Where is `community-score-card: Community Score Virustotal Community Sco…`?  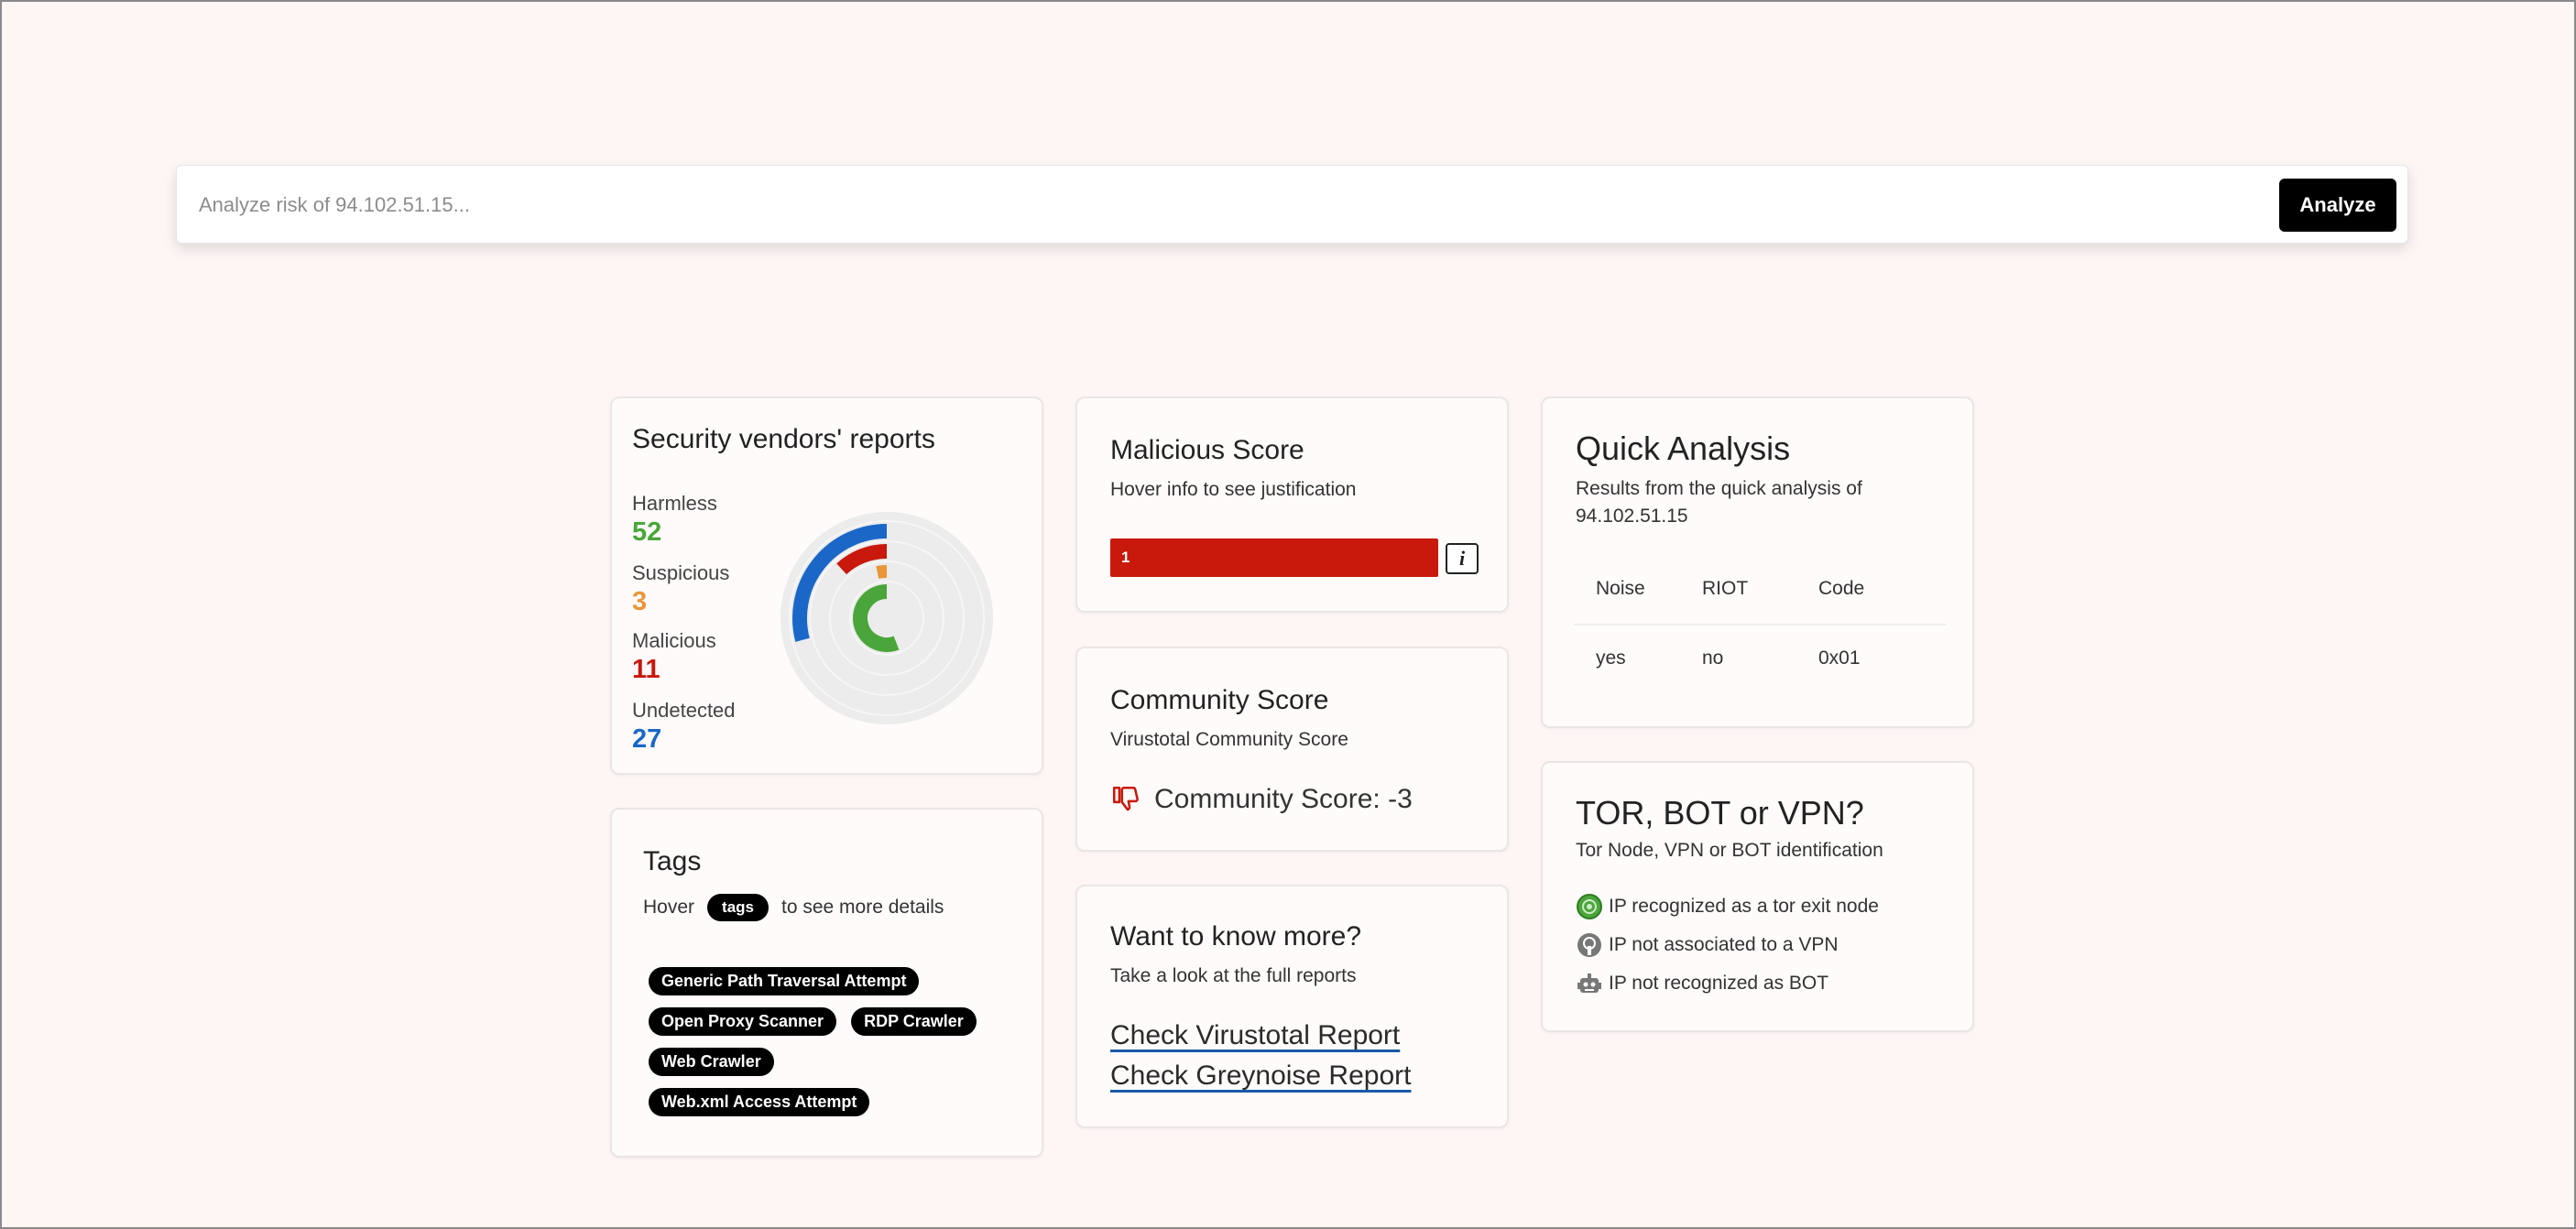 community-score-card: Community Score Virustotal Community Sco… is located at coordinates (1292, 749).